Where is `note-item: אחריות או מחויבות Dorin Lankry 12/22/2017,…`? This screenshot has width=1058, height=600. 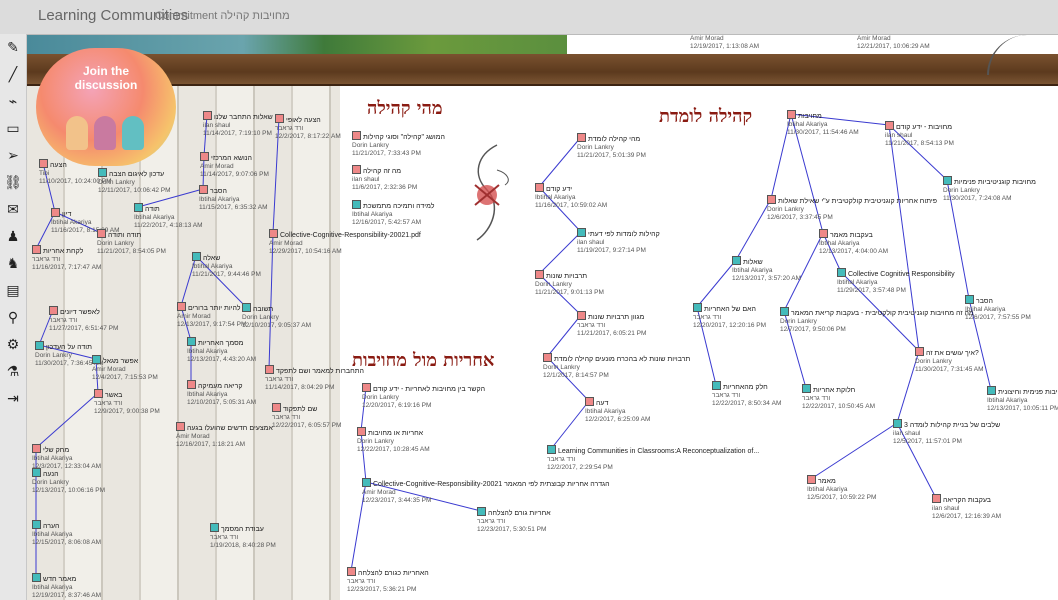
note-item: אחריות או מחויבות Dorin Lankry 12/22/2017,… is located at coordinates (393, 440).